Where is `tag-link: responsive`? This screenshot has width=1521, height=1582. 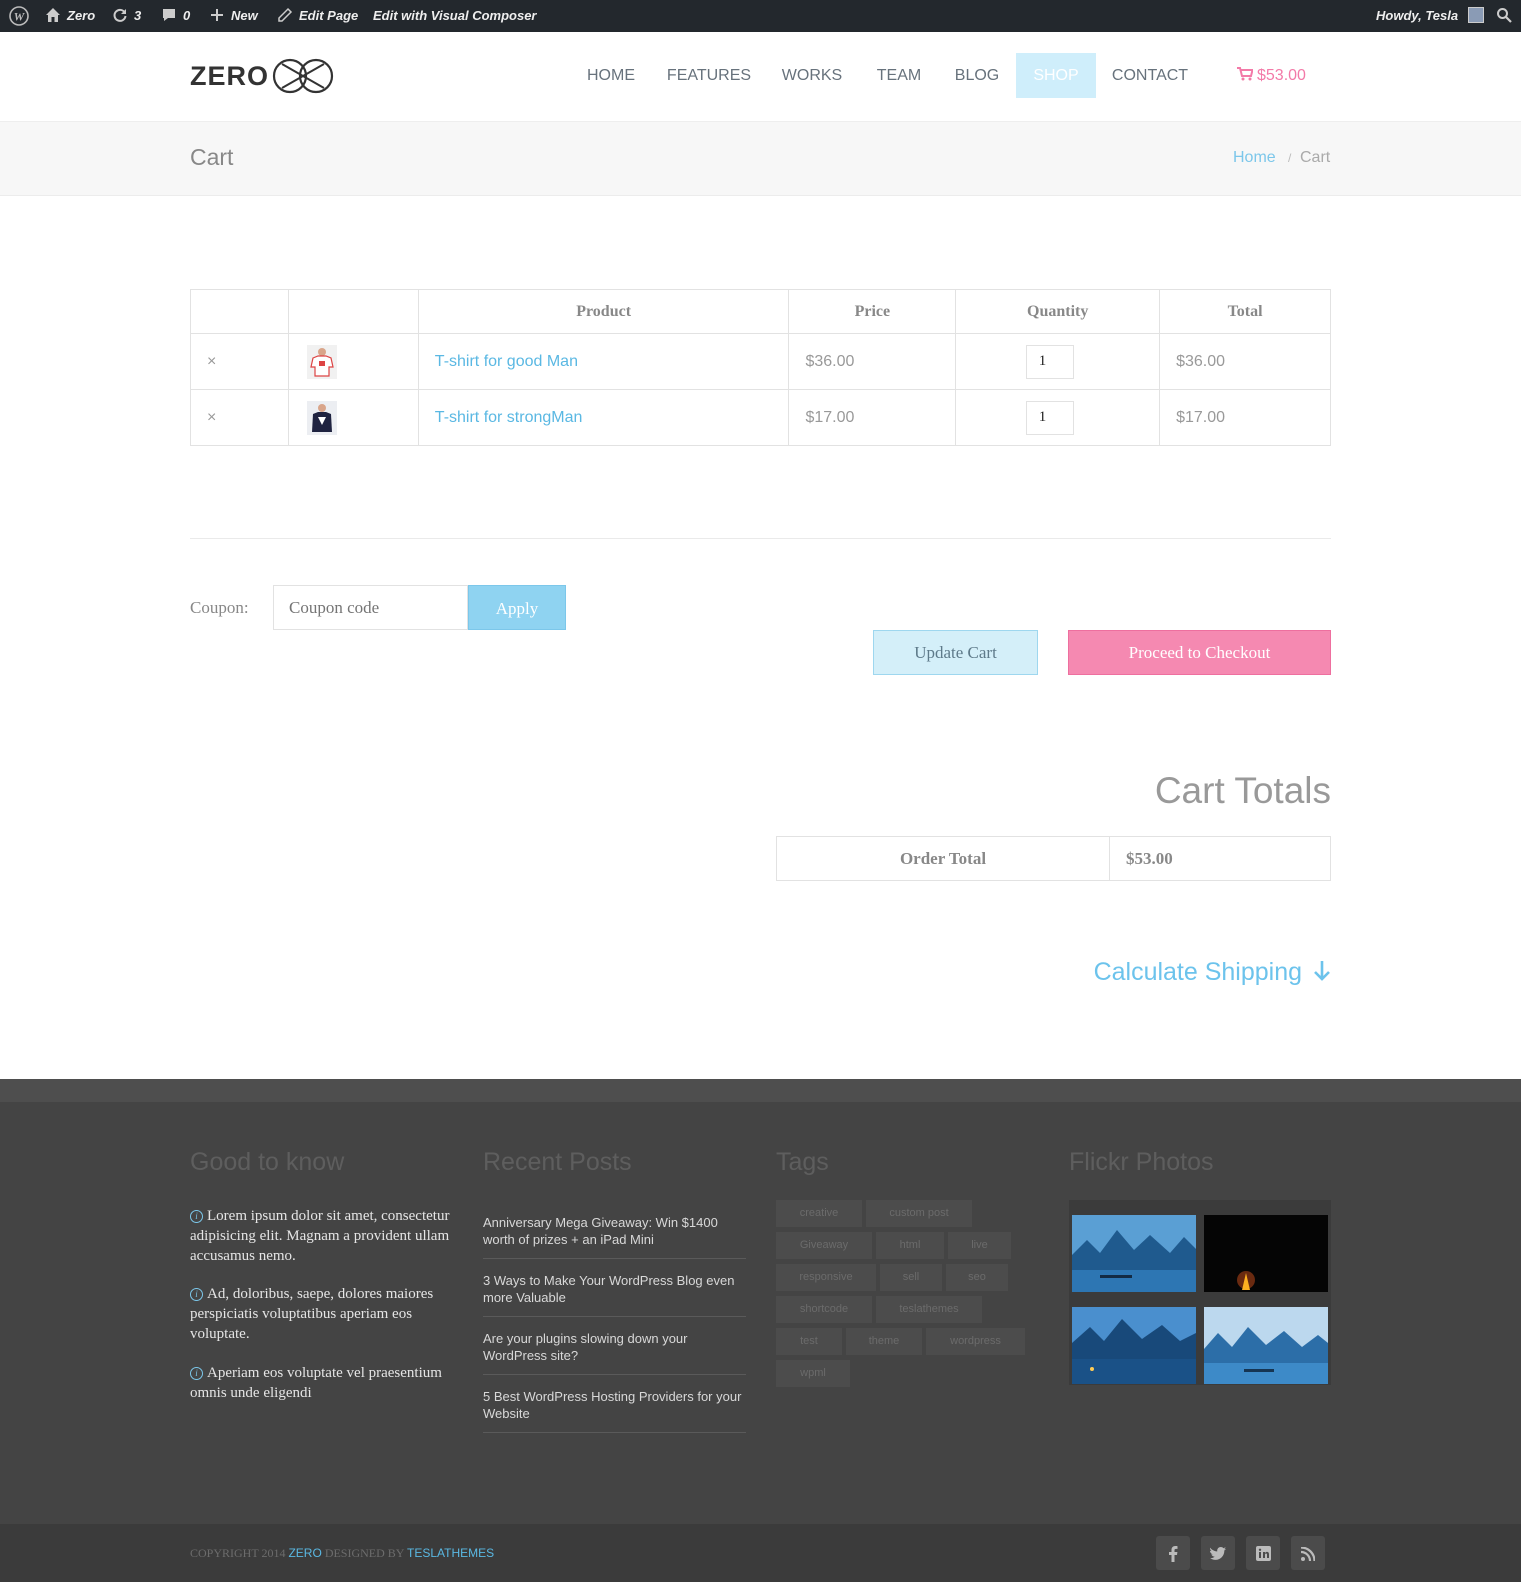
tag-link: responsive is located at coordinates (826, 1277).